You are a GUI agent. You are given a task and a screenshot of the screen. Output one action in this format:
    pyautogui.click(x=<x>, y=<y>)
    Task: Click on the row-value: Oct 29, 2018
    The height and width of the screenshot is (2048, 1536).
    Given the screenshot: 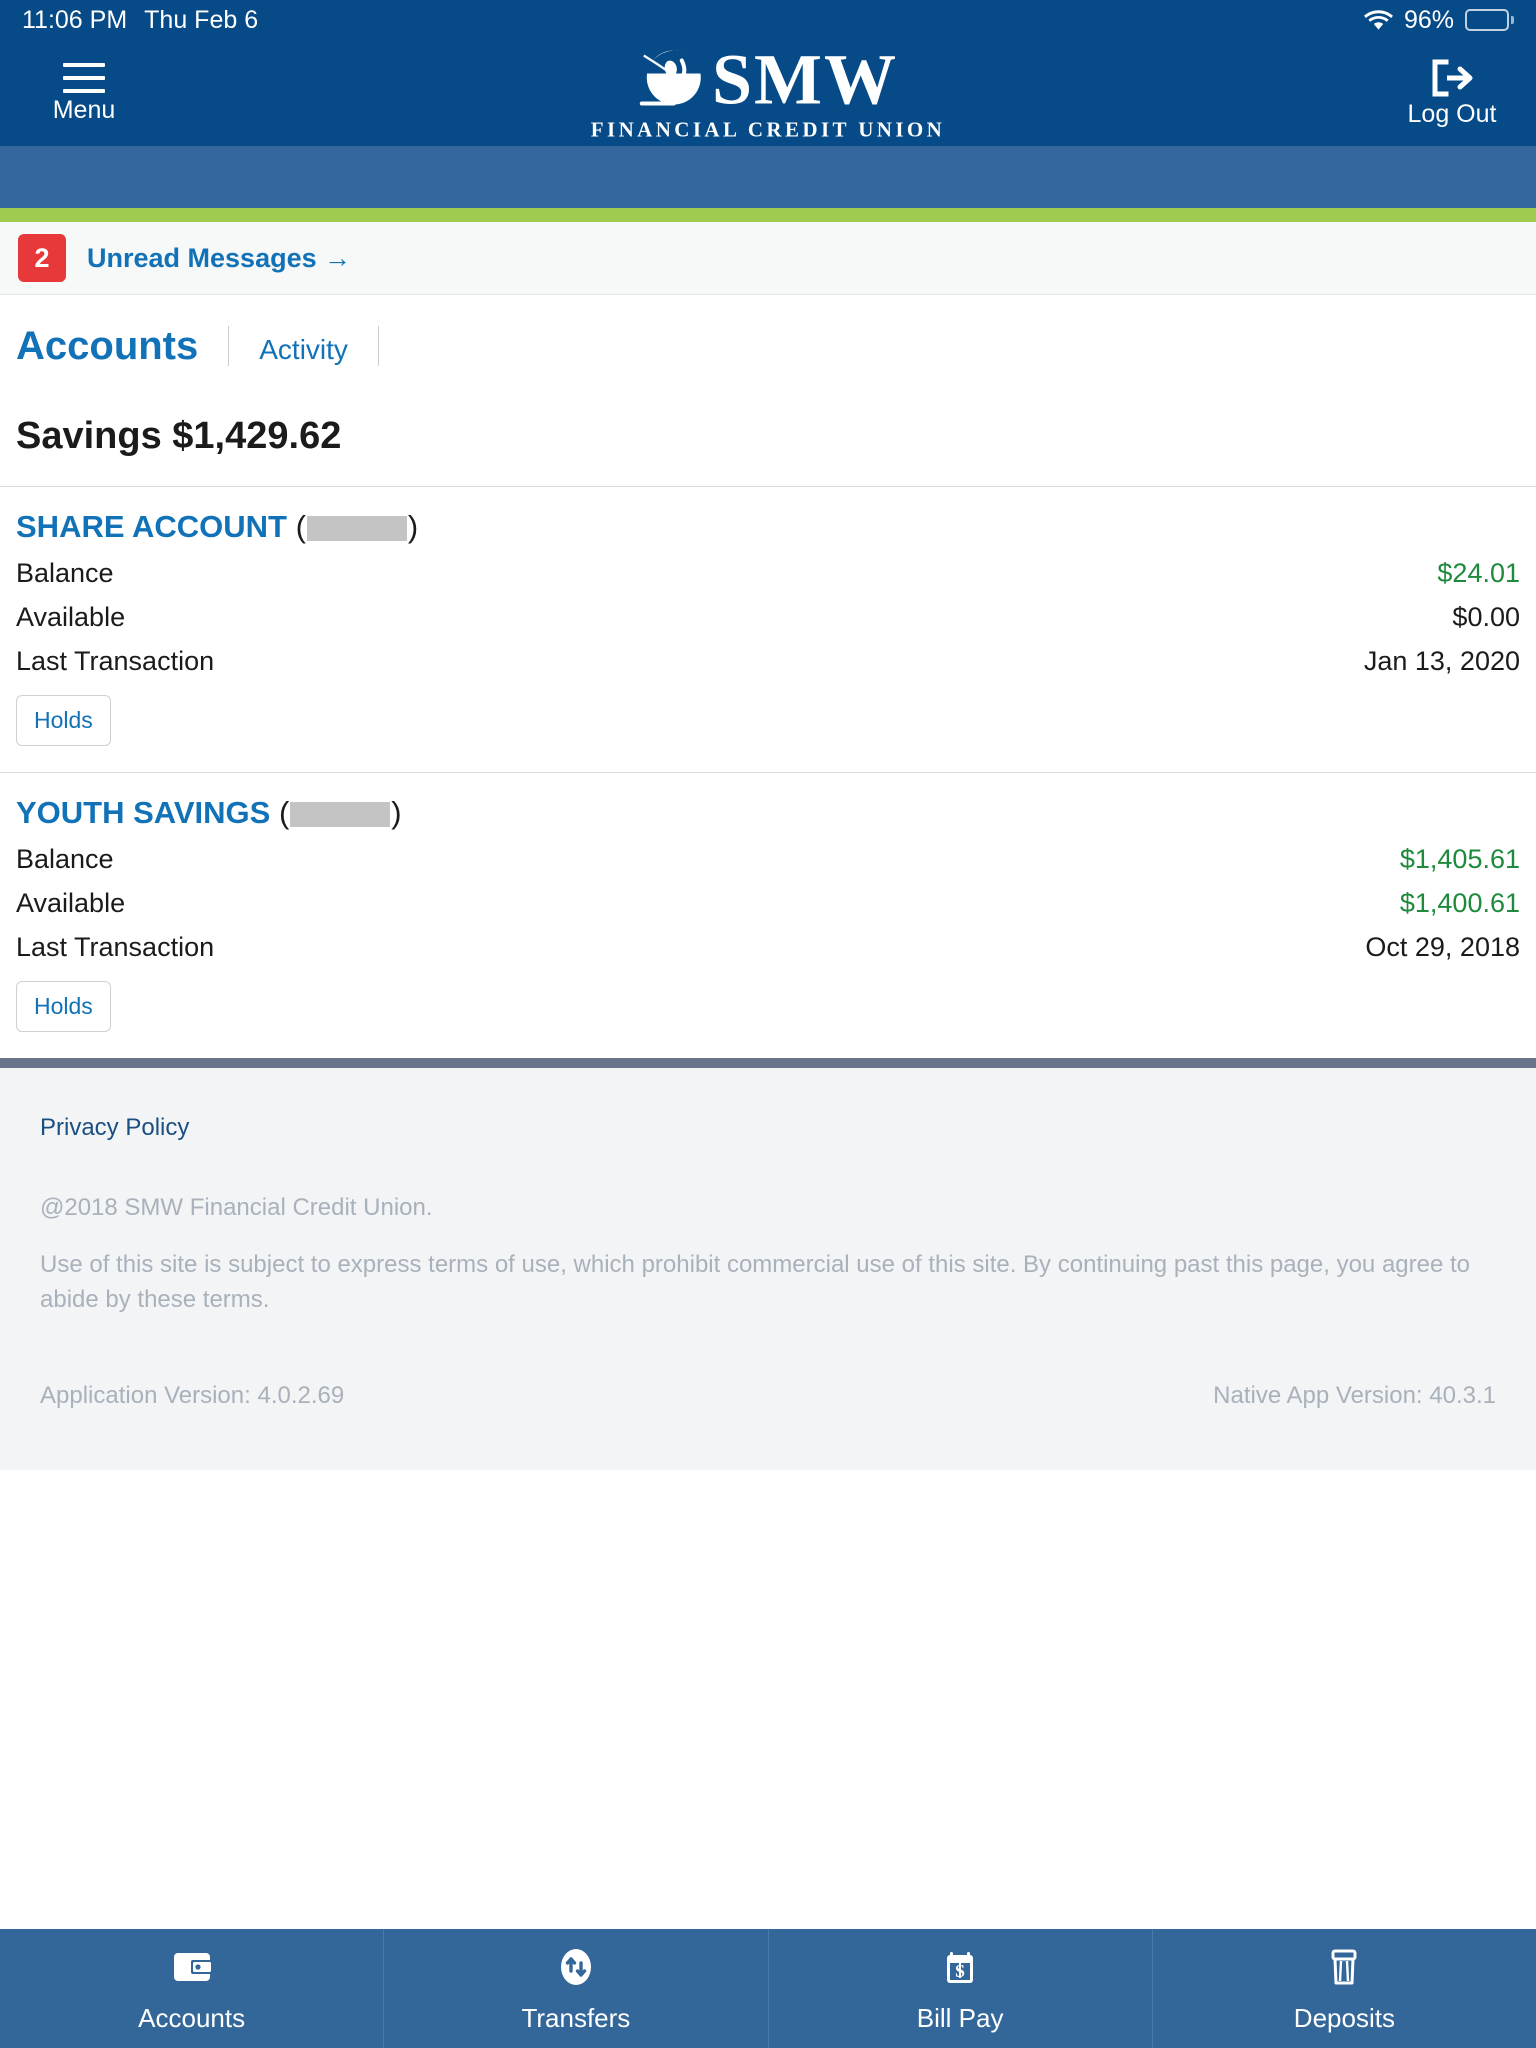 What is the action you would take?
    pyautogui.click(x=1442, y=947)
    